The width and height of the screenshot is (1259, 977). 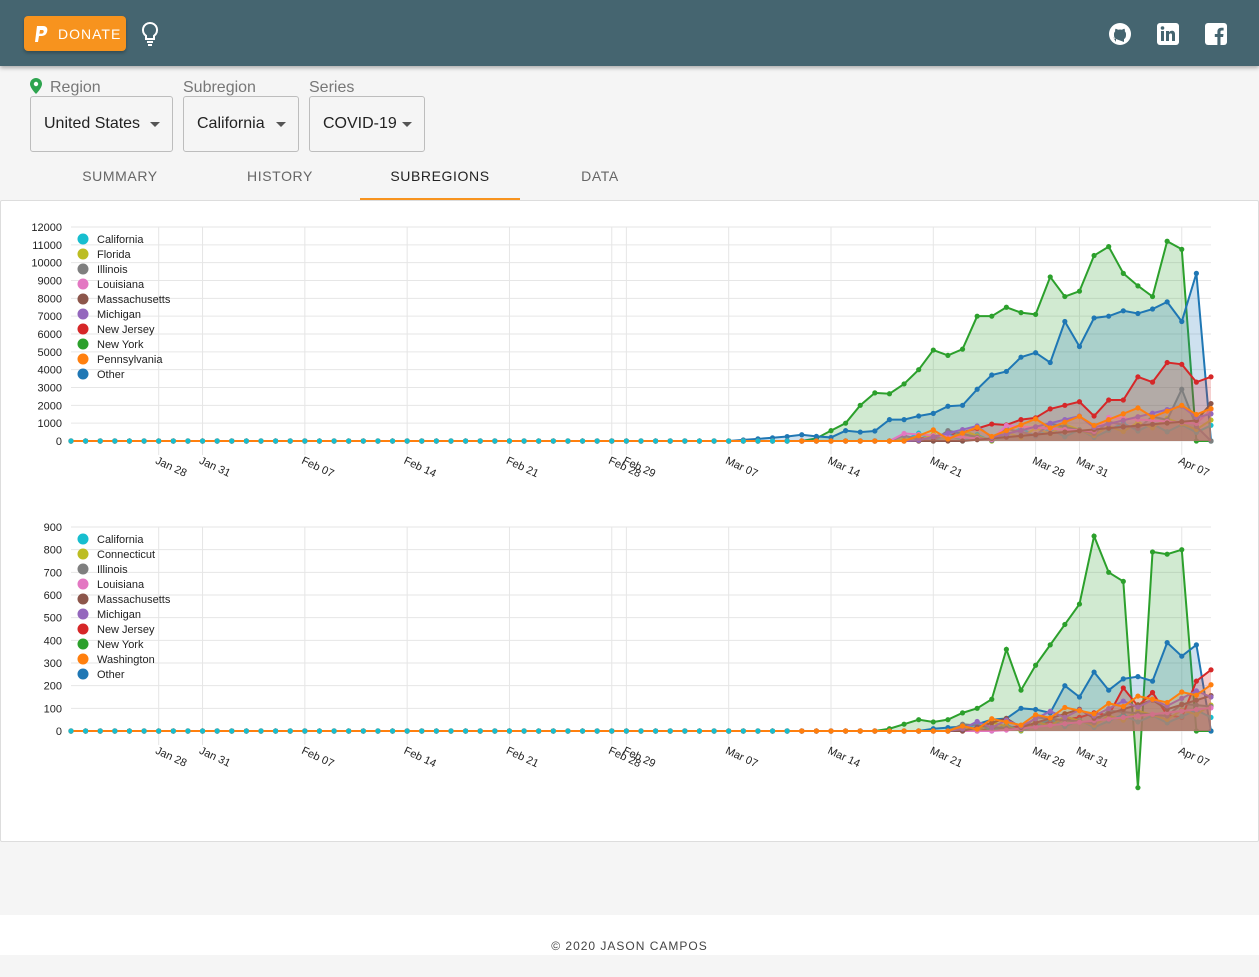 What do you see at coordinates (280, 180) in the screenshot?
I see `tab-history: HISTORY` at bounding box center [280, 180].